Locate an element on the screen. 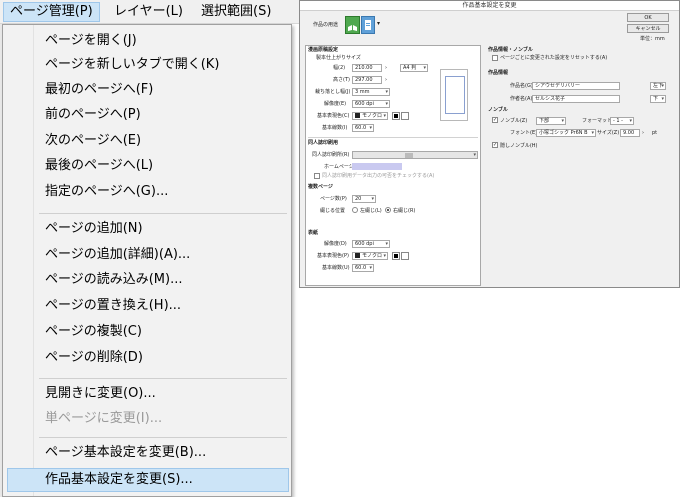 This screenshot has height=497, width=680. illustration-use-button is located at coordinates (368, 25).